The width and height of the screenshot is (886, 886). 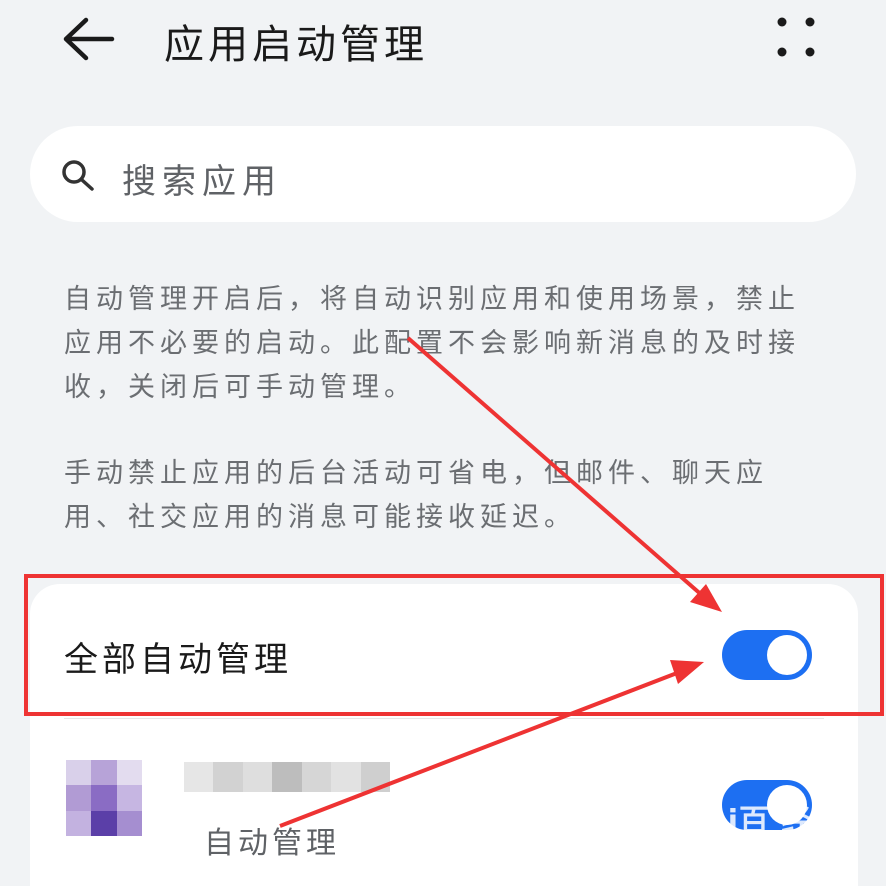 I want to click on toggle-knob, so click(x=787, y=655).